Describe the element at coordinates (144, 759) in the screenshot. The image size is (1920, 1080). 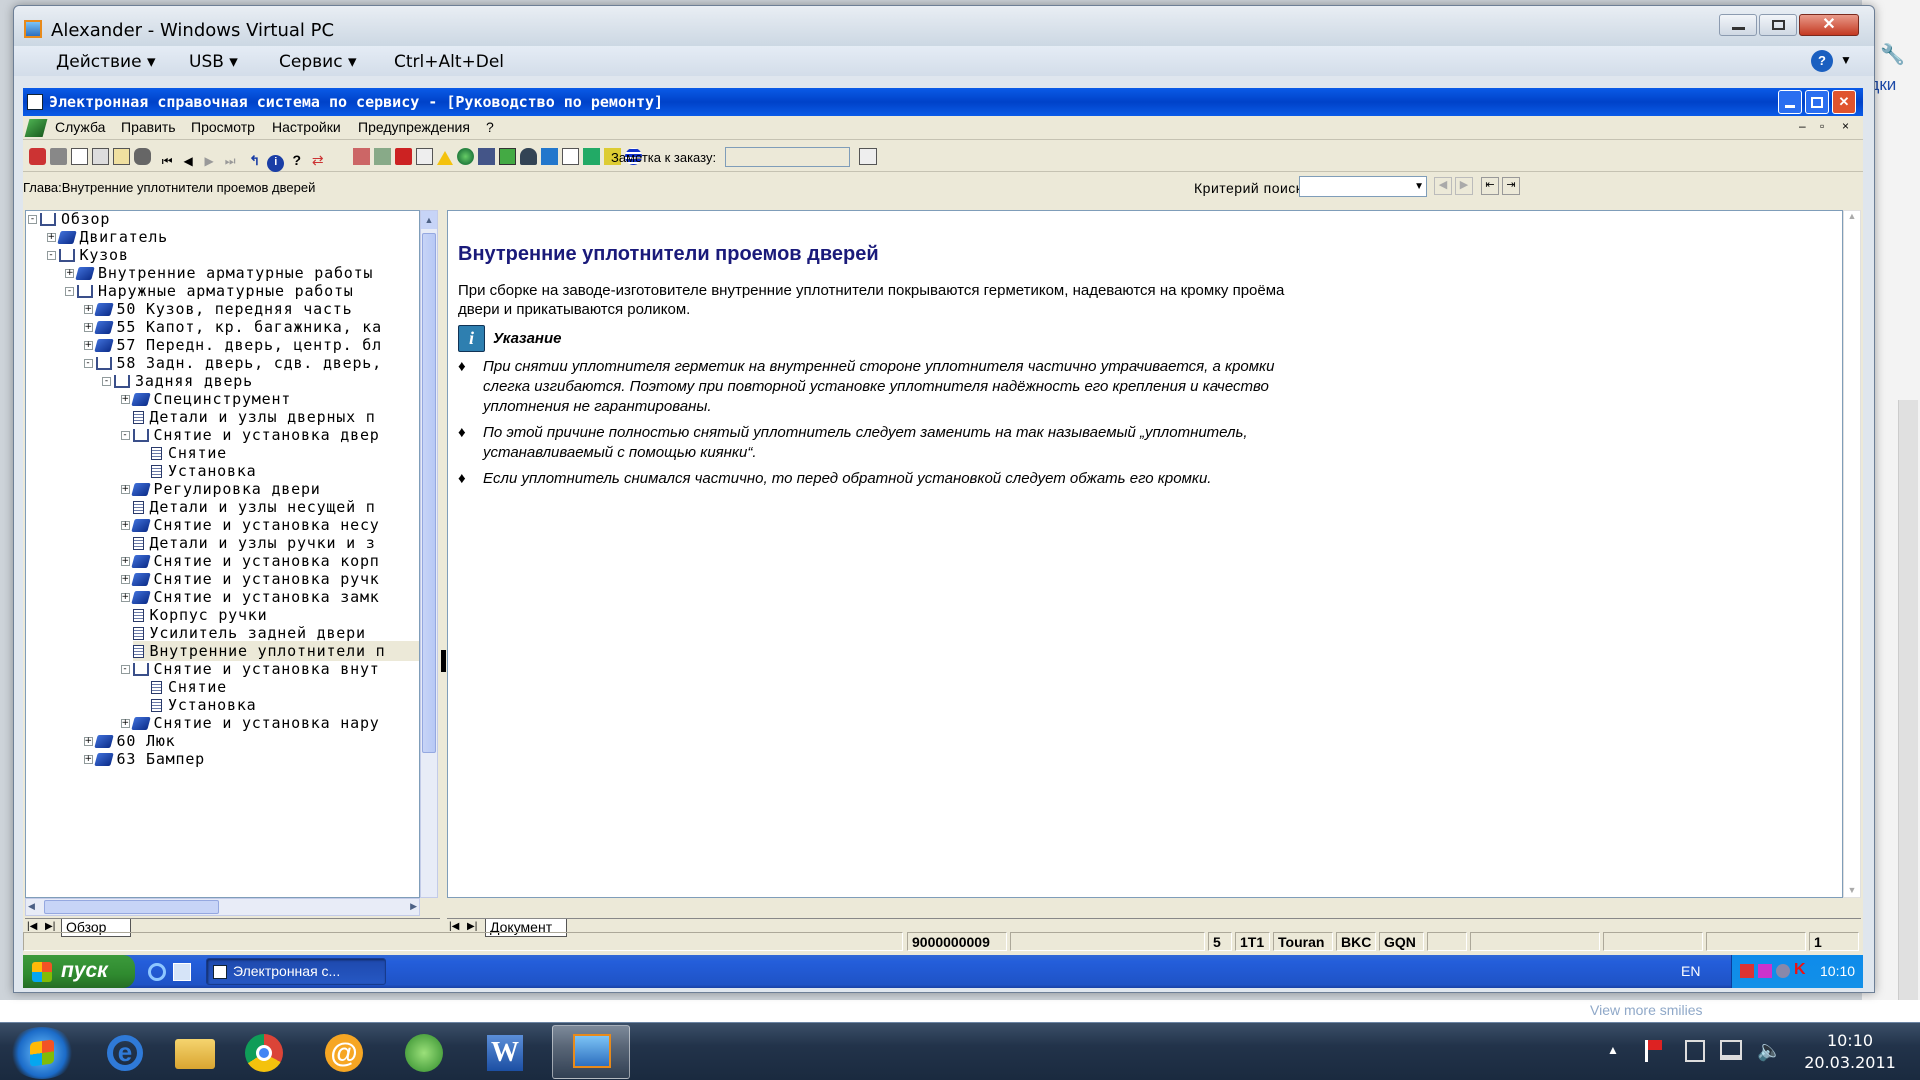
I see `tree-item: +63 Бампер` at that location.